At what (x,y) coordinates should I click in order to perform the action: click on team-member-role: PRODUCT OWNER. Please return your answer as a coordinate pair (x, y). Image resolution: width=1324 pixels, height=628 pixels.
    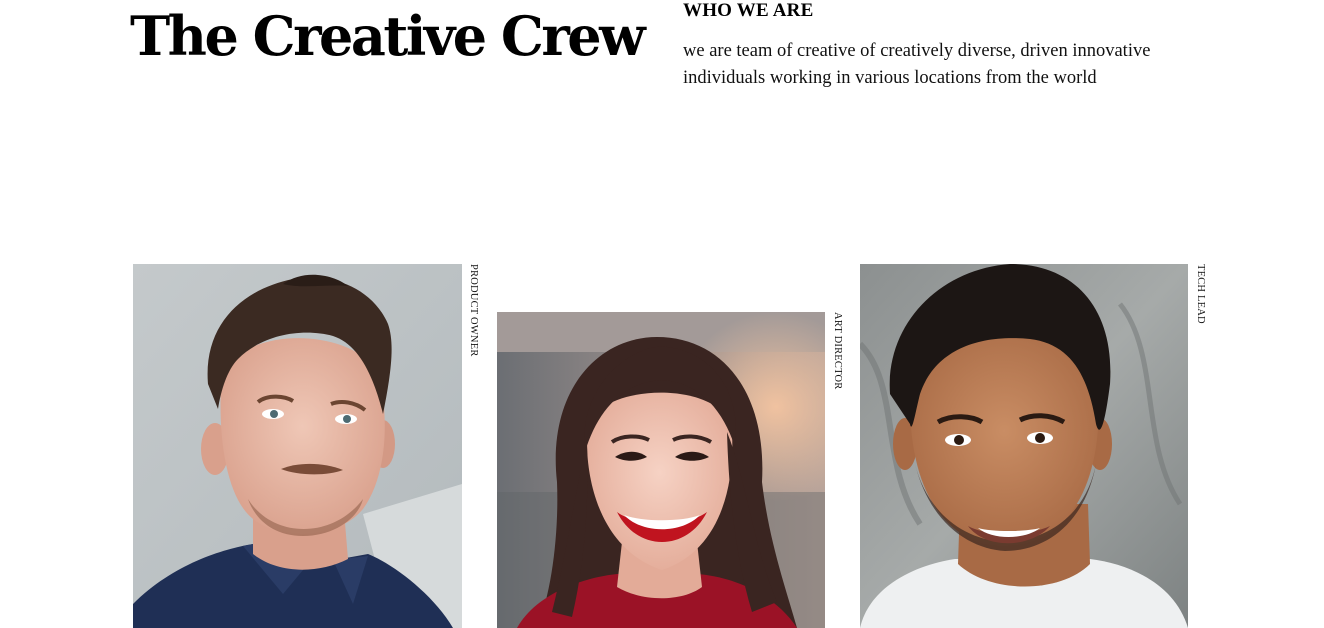
    Looking at the image, I should click on (473, 310).